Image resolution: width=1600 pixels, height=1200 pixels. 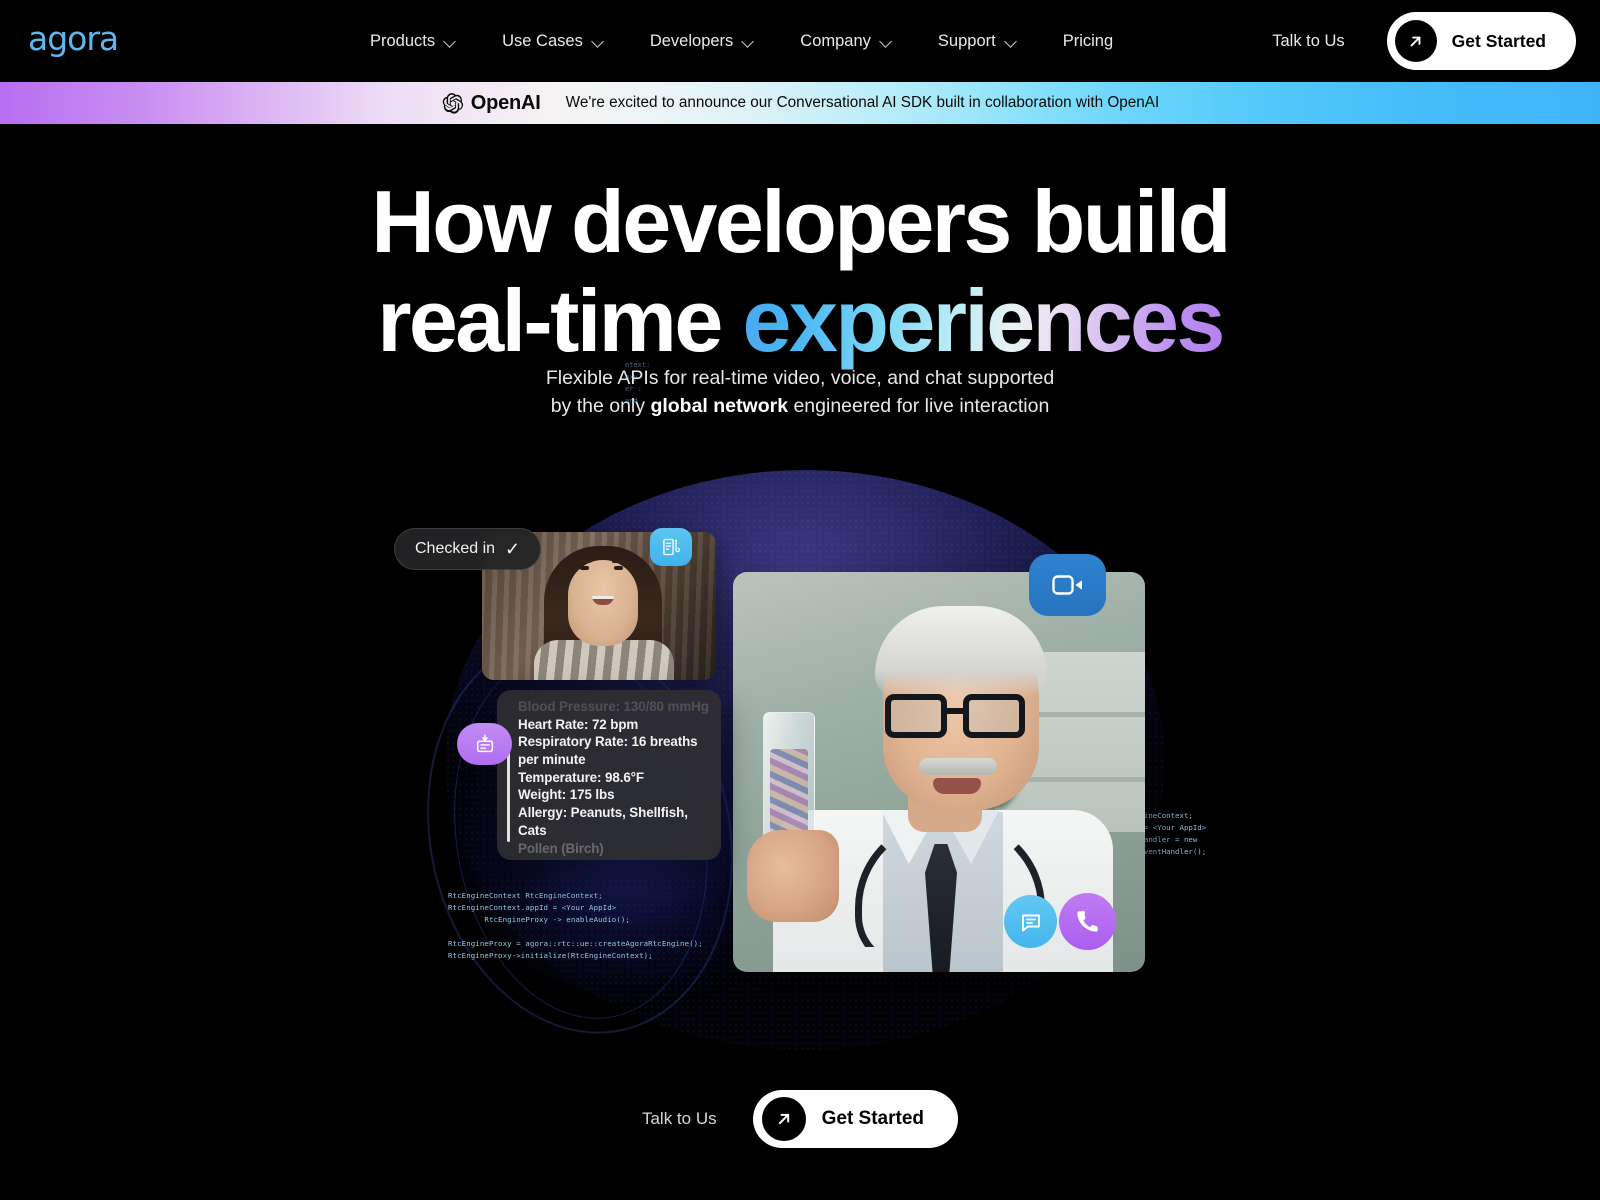 I want to click on vitals-line-allergy-cont: Cats, so click(x=532, y=830).